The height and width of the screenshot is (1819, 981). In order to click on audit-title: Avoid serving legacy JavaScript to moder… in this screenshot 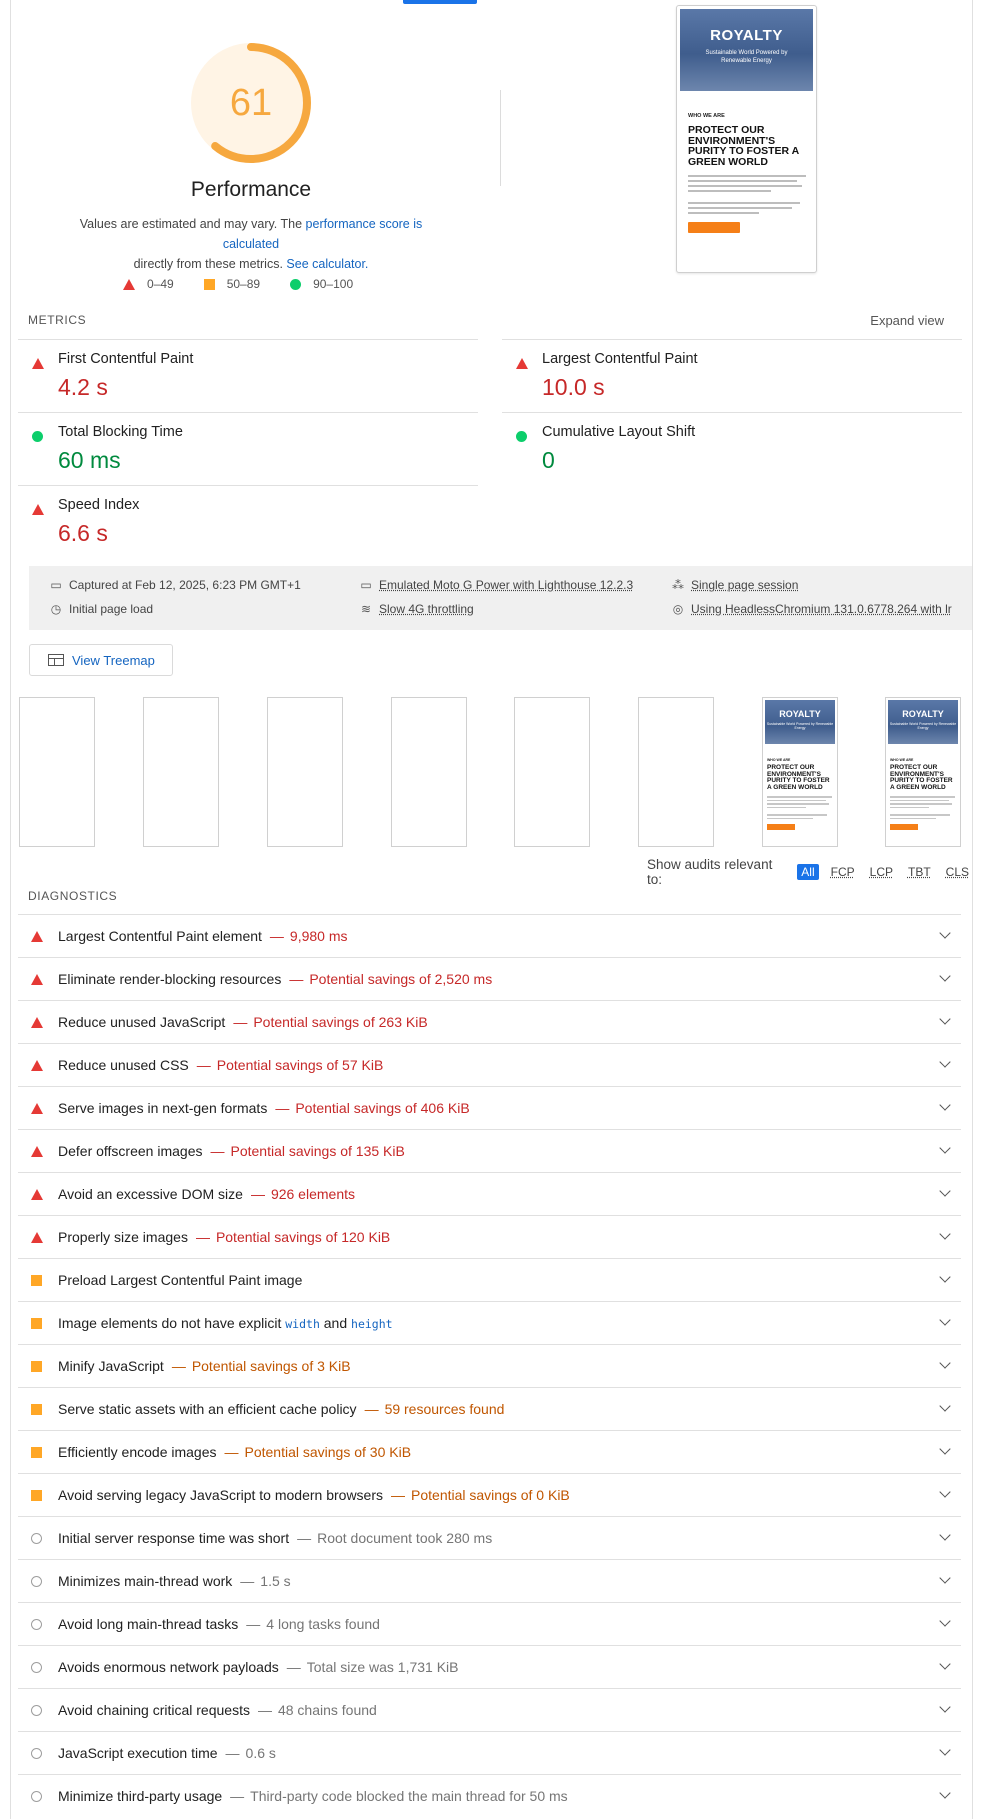, I will do `click(314, 1495)`.